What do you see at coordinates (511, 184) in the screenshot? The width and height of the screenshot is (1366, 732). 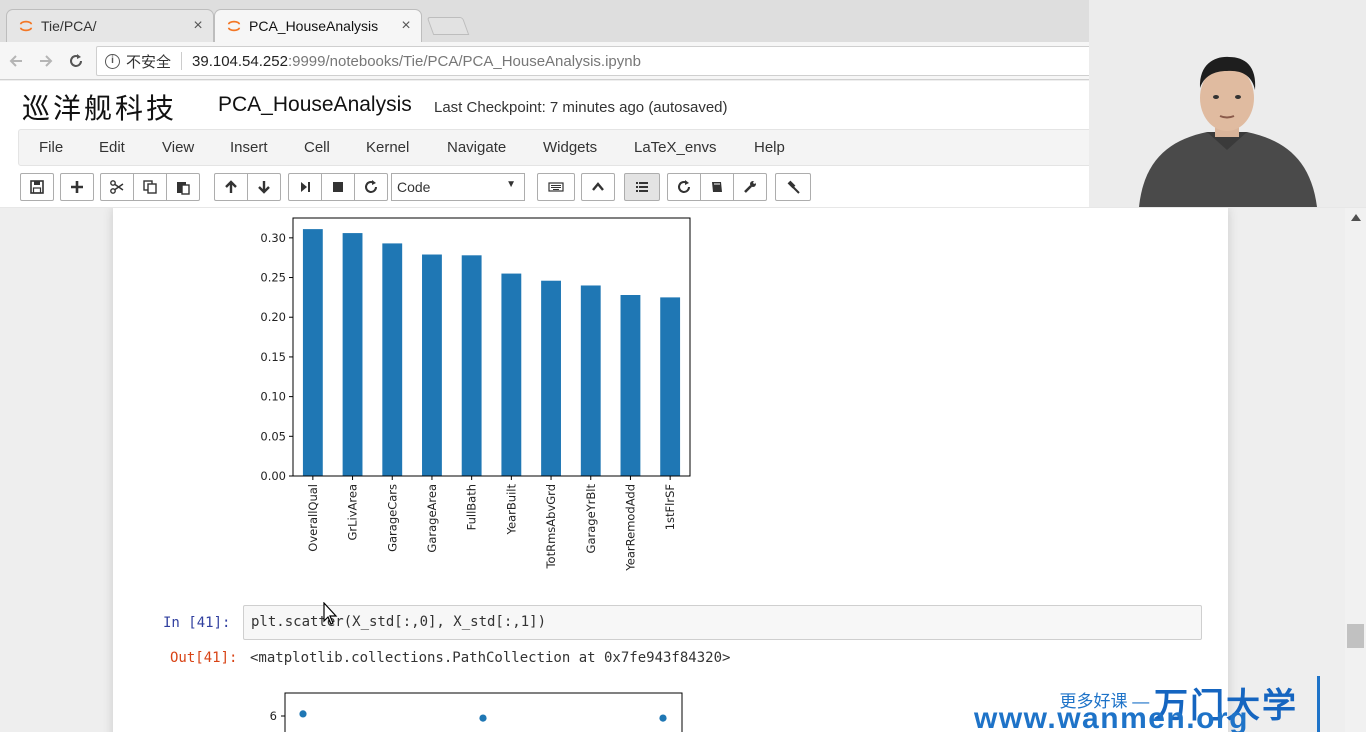 I see `chevron-down-icon: ▼` at bounding box center [511, 184].